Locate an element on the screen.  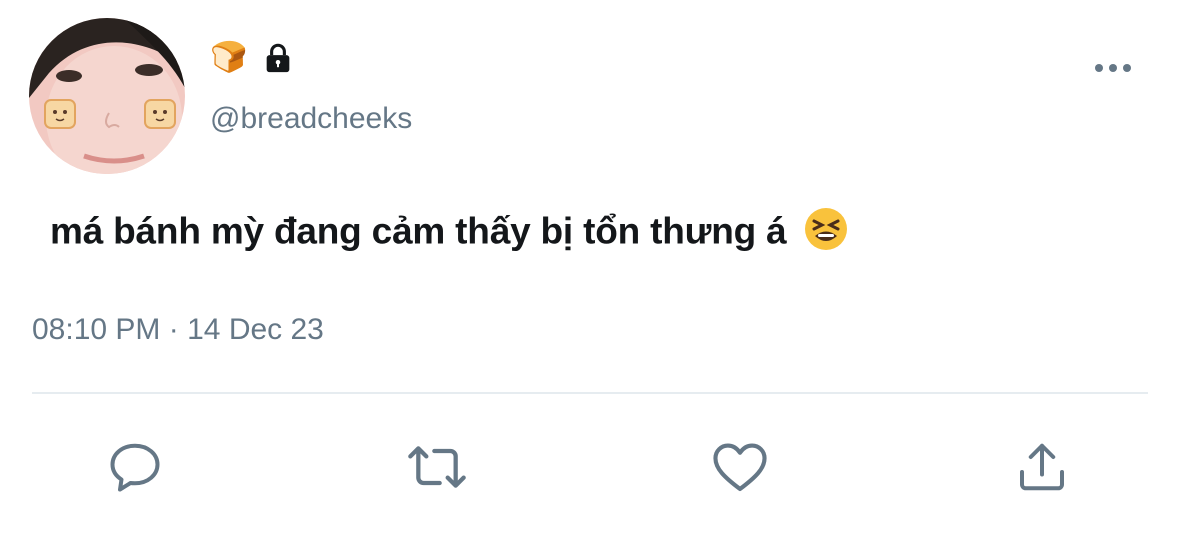
reply-button is located at coordinates (135, 467).